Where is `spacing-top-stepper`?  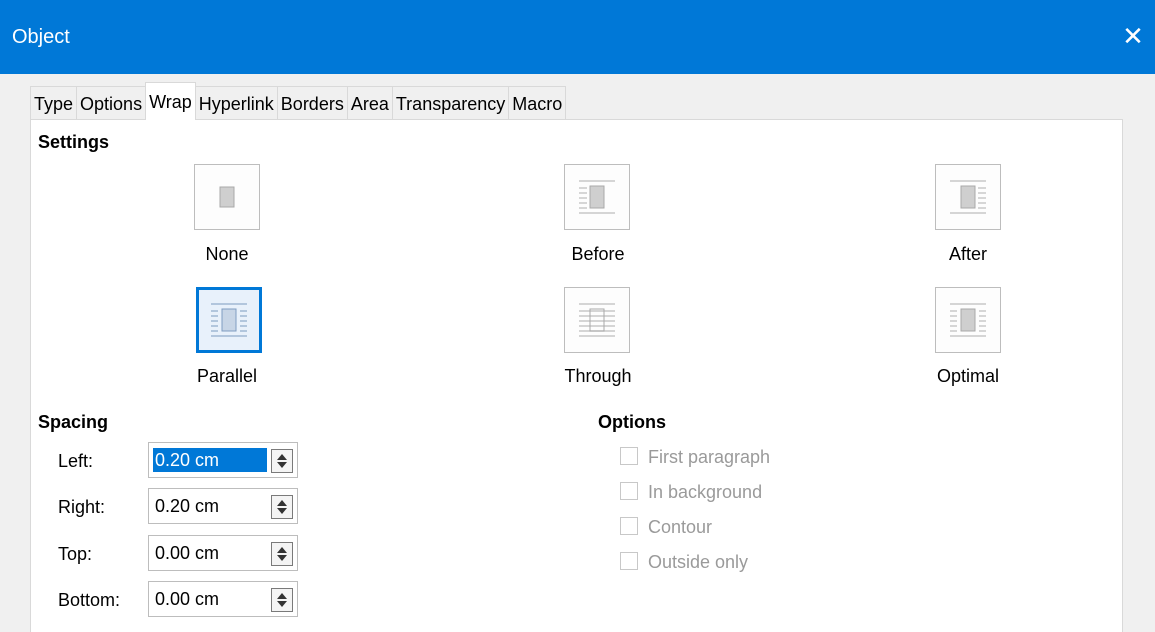
spacing-top-stepper is located at coordinates (223, 553).